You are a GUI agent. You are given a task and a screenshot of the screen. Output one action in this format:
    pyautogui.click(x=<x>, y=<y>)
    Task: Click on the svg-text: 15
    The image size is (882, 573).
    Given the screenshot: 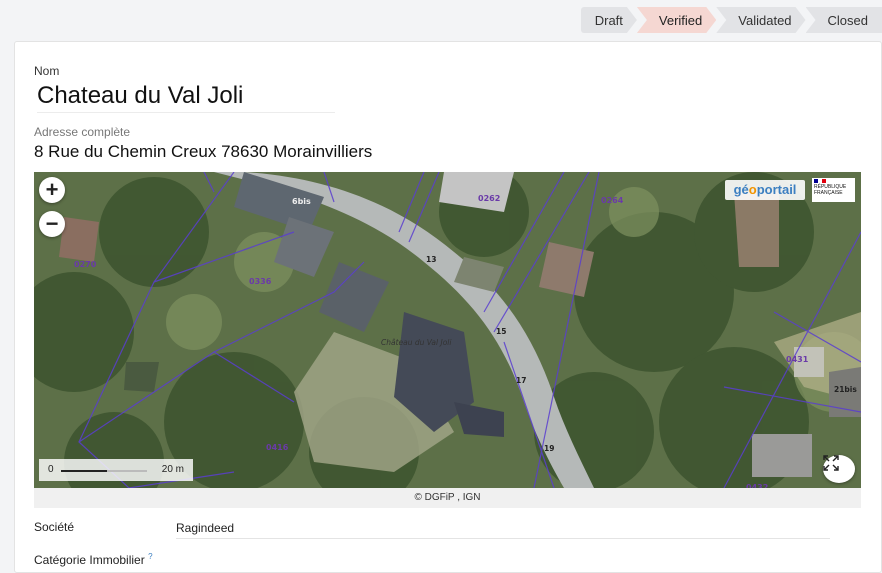 What is the action you would take?
    pyautogui.click(x=501, y=331)
    